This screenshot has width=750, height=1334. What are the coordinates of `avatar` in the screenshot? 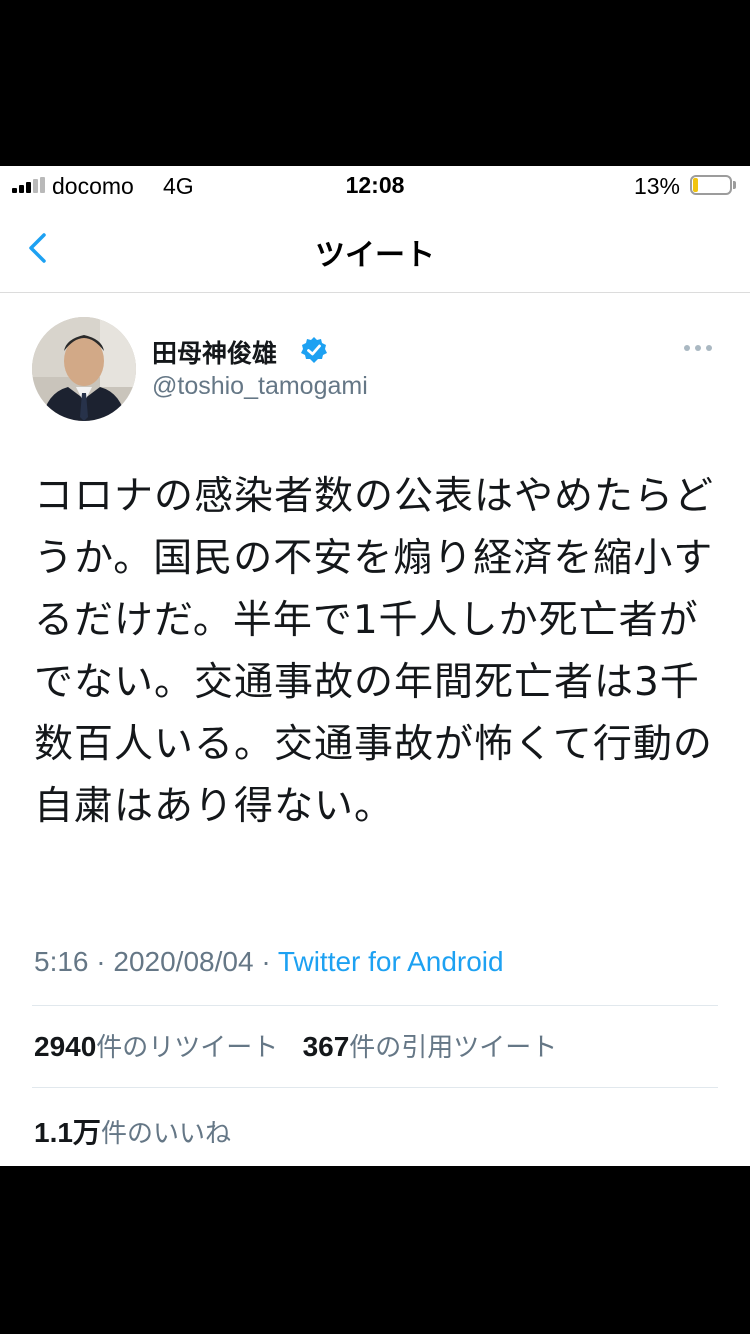 It's located at (84, 369).